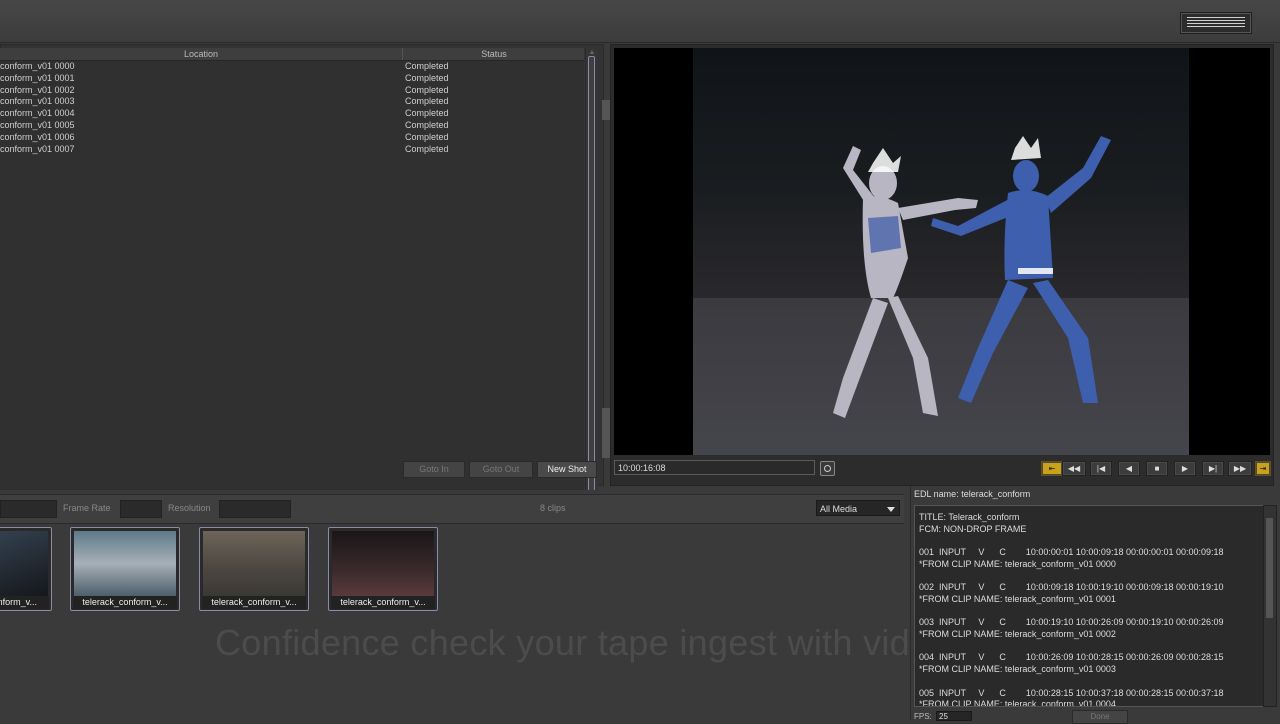  I want to click on table-row: conform_v01 0004 Completed, so click(292, 114).